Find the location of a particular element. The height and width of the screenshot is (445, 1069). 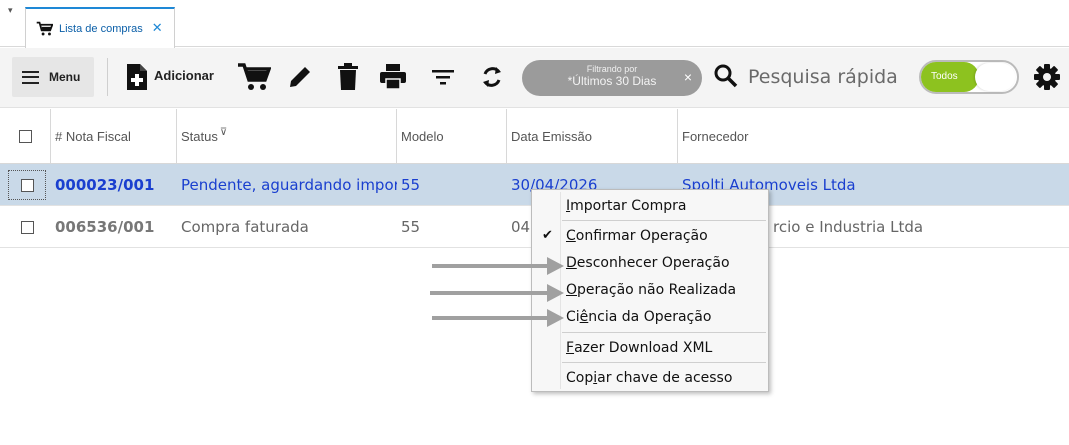

select-all-cell is located at coordinates (25, 136).